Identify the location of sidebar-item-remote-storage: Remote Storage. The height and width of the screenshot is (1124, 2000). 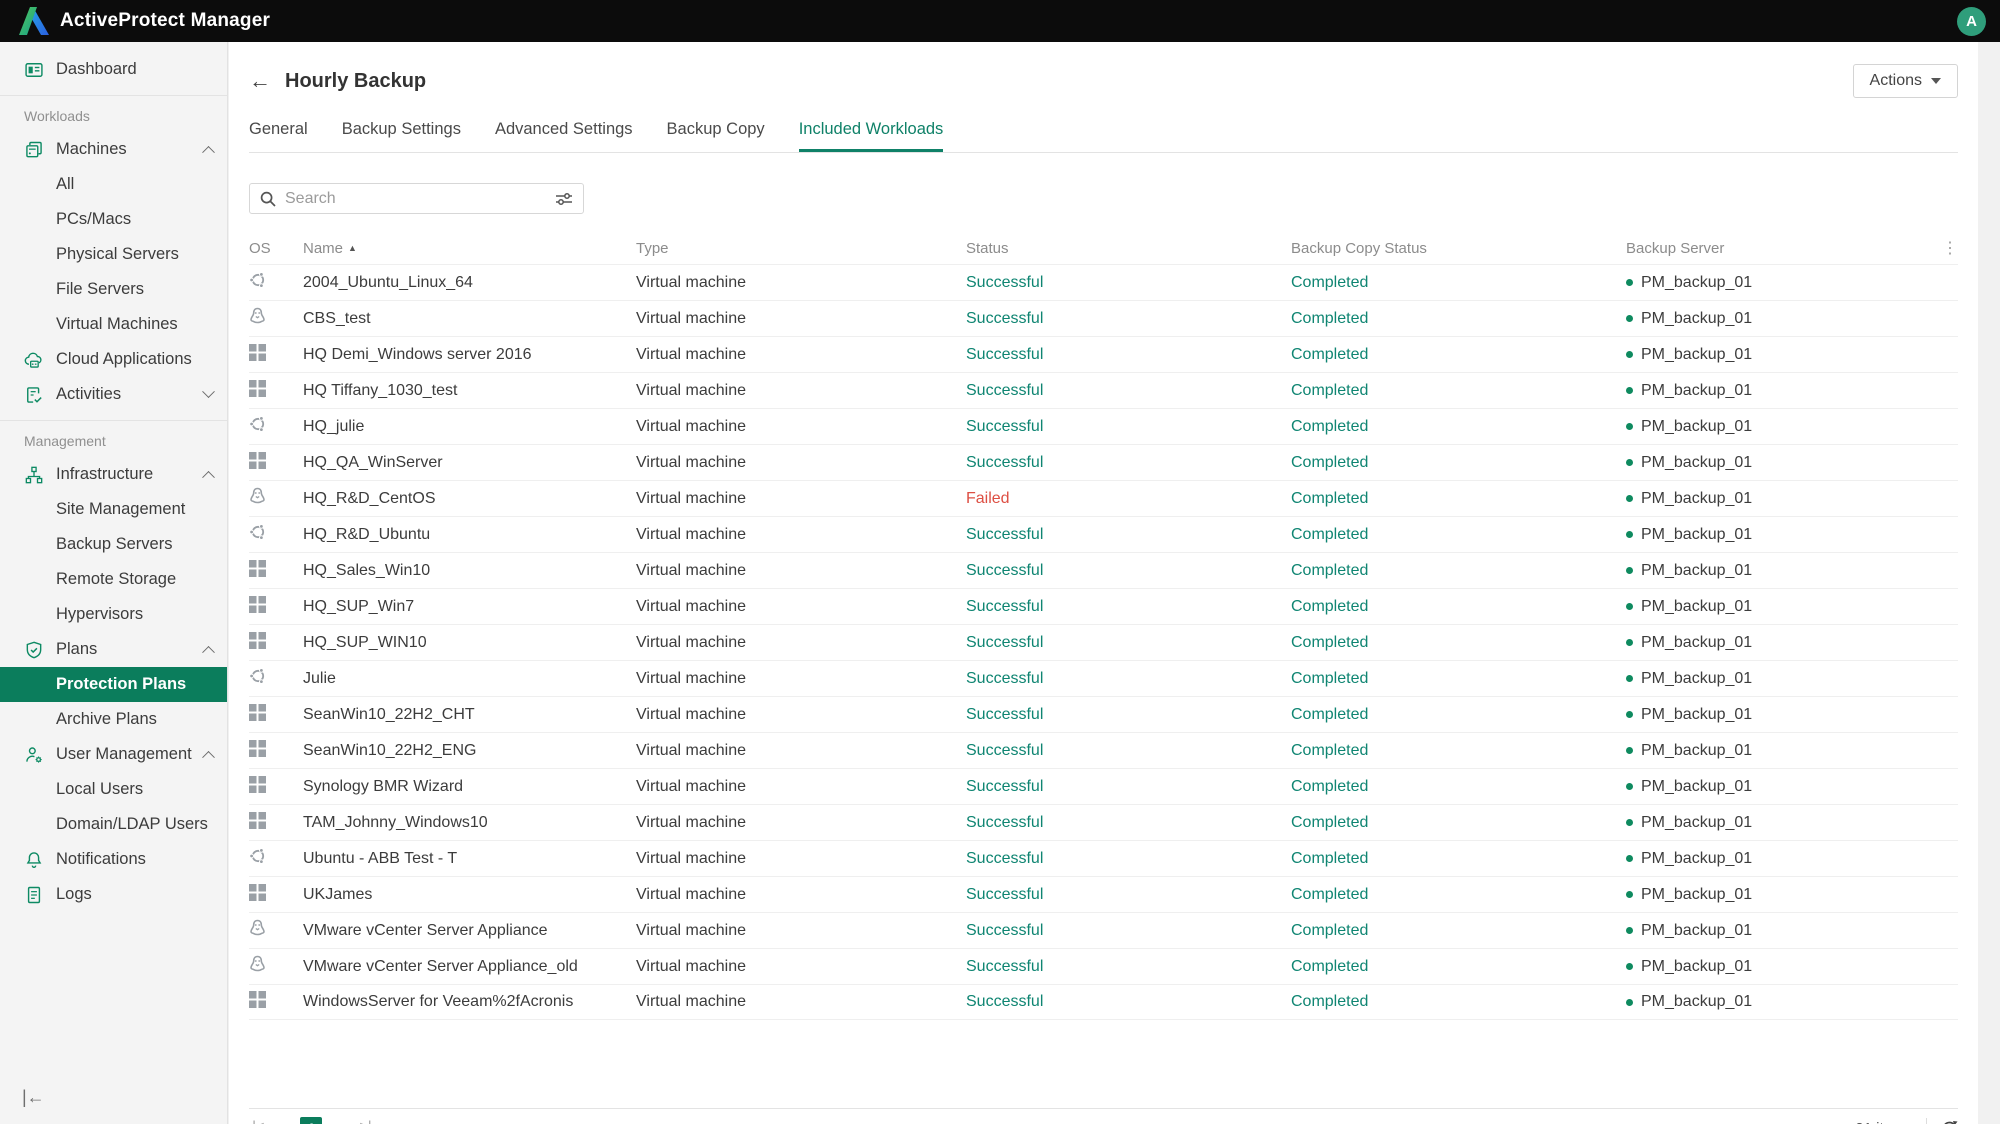
(113, 579).